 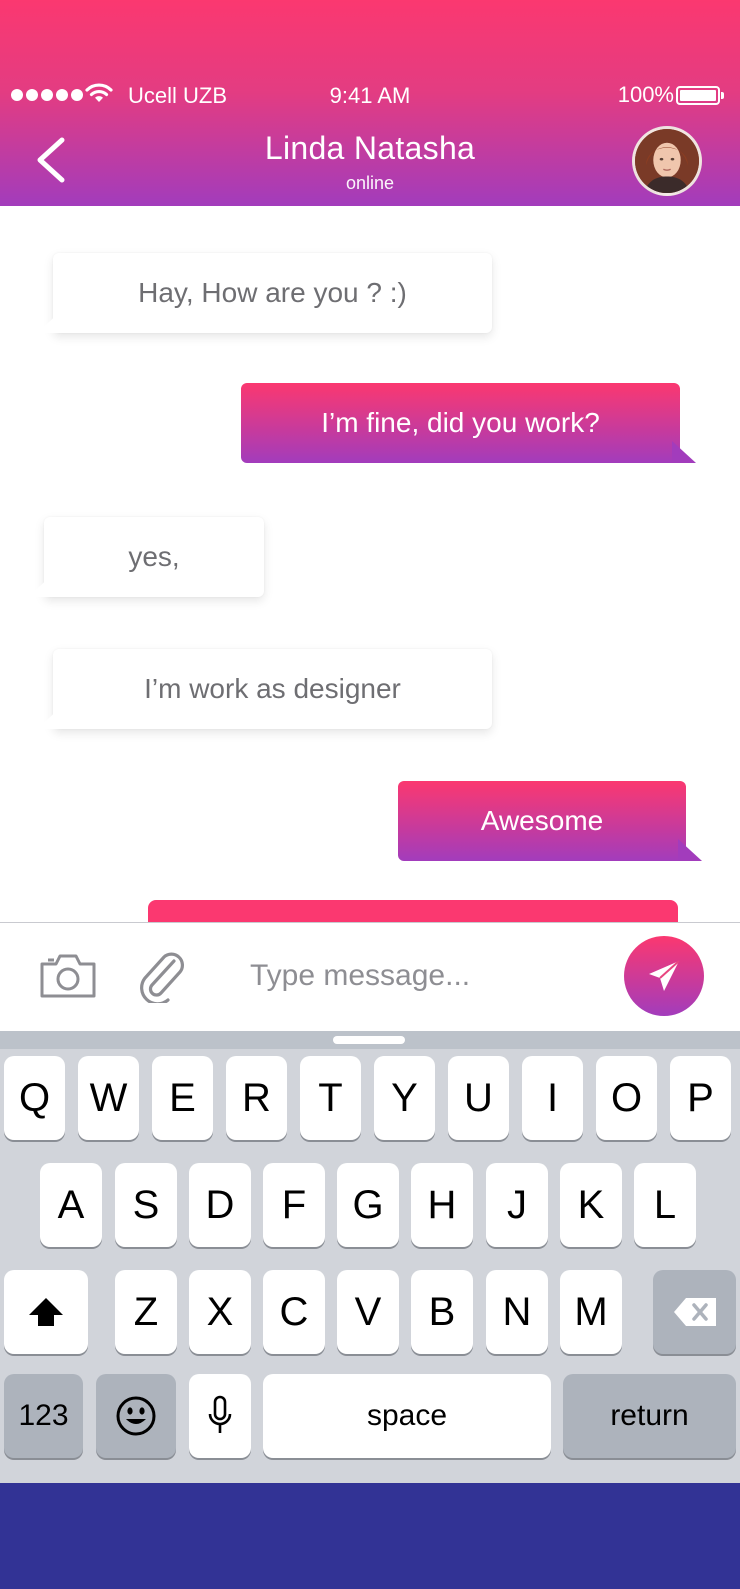 I want to click on key-v: V, so click(x=368, y=1312).